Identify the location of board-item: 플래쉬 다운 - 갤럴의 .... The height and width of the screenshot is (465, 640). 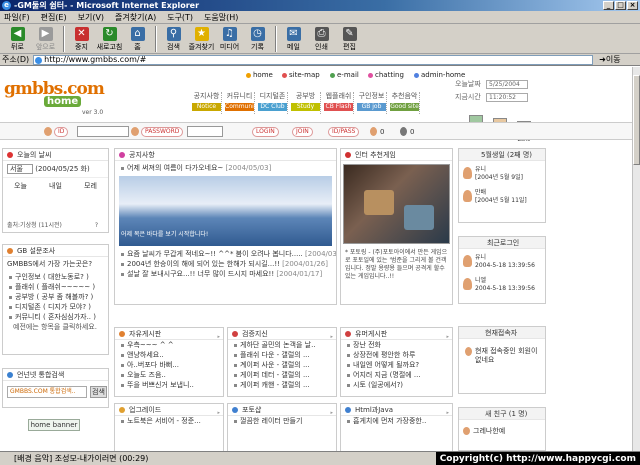
(282, 355).